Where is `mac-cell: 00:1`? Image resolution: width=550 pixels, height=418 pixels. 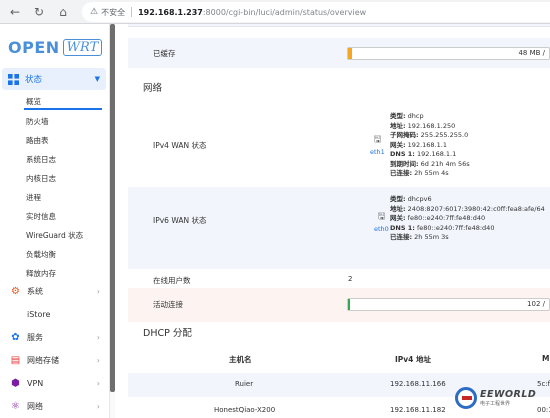
mac-cell: 00:1 is located at coordinates (543, 410).